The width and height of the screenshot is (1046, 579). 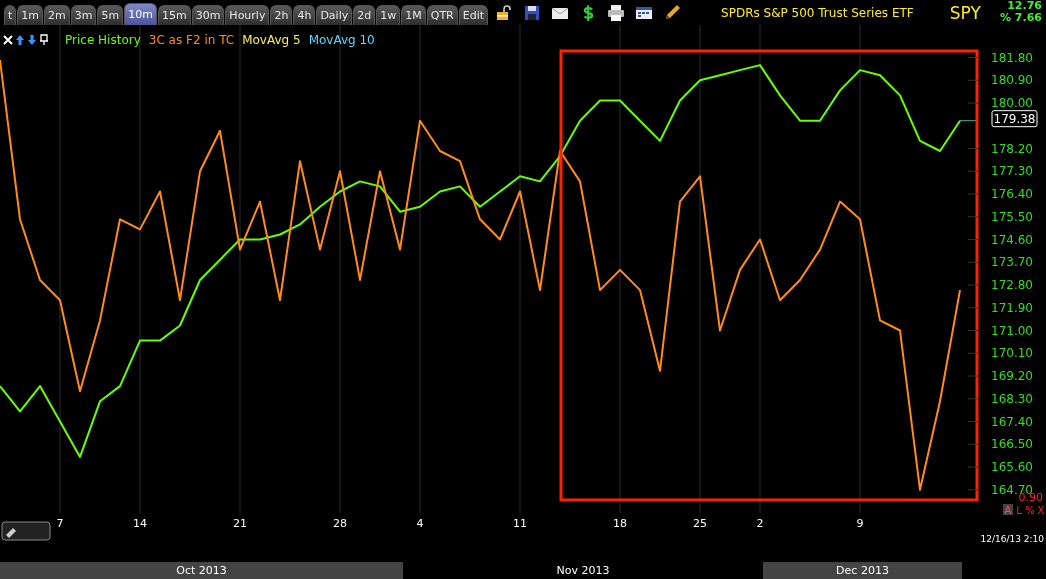 What do you see at coordinates (140, 523) in the screenshot?
I see `x-axis-label: 14` at bounding box center [140, 523].